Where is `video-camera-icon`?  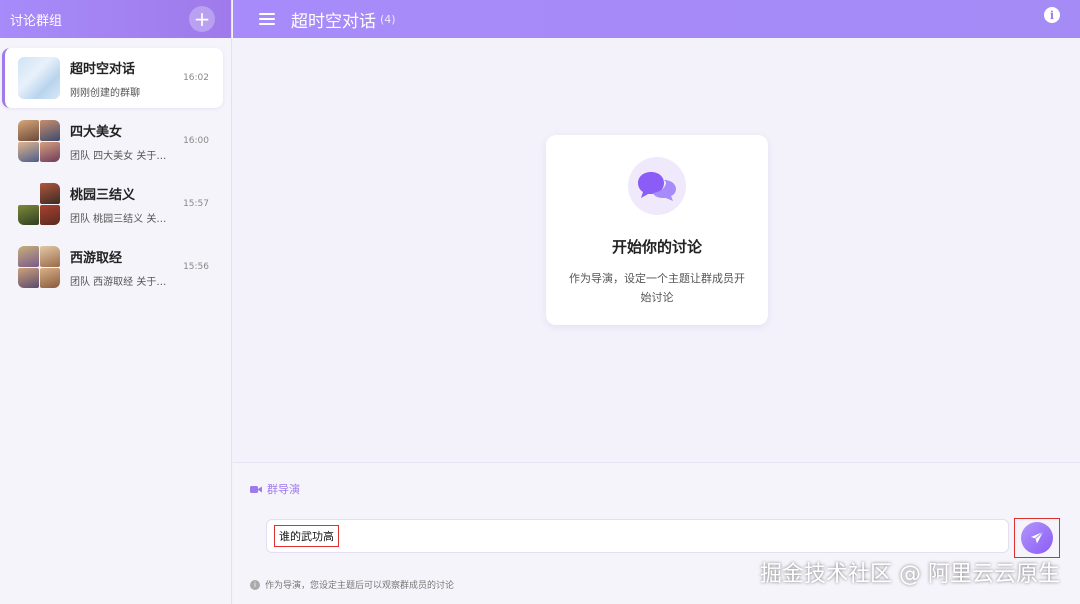 video-camera-icon is located at coordinates (256, 489).